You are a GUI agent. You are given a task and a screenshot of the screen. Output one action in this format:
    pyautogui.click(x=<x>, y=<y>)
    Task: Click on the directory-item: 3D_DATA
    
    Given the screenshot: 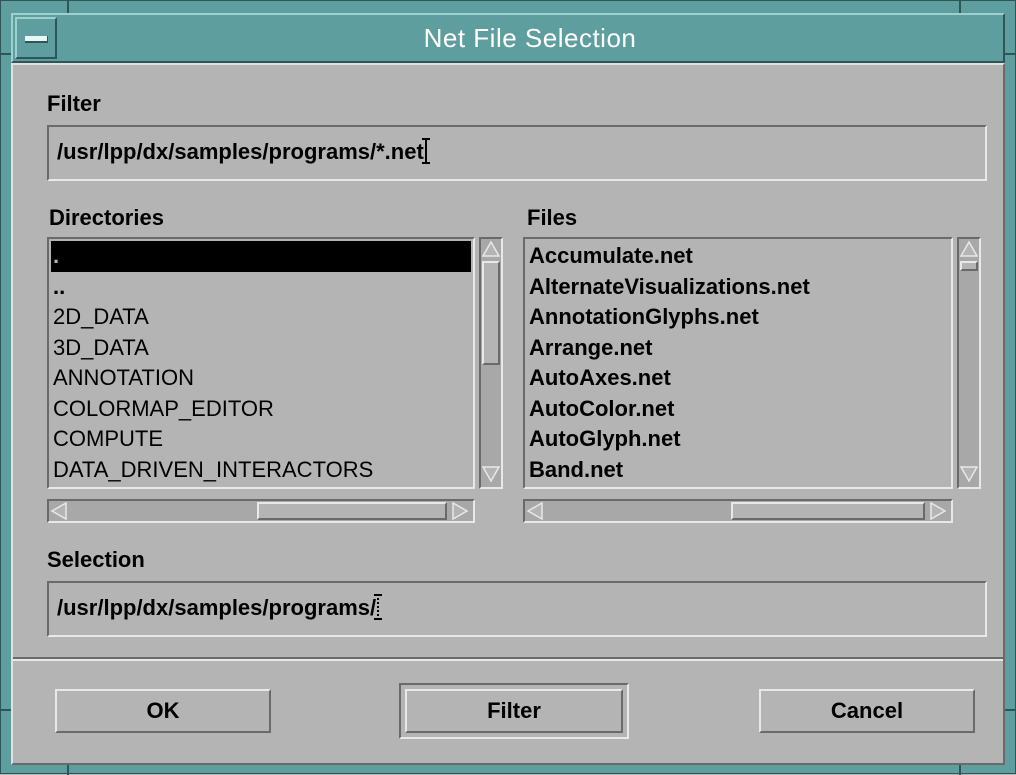 What is the action you would take?
    pyautogui.click(x=261, y=348)
    